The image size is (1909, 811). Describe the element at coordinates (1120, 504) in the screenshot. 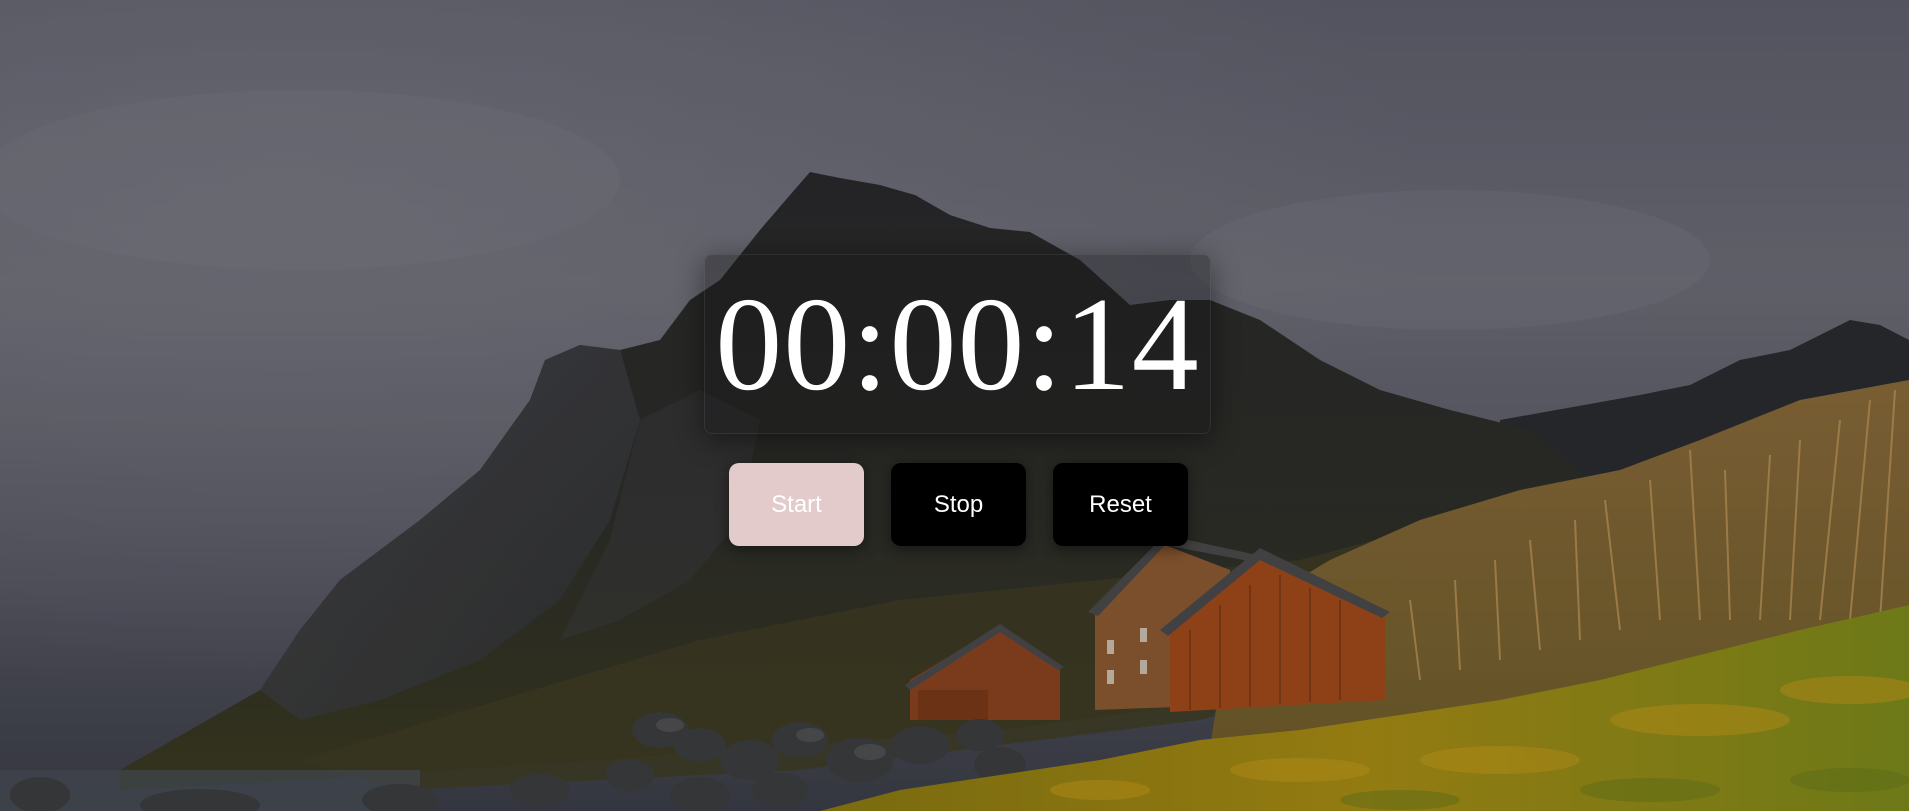

I see `reset-button: Reset` at that location.